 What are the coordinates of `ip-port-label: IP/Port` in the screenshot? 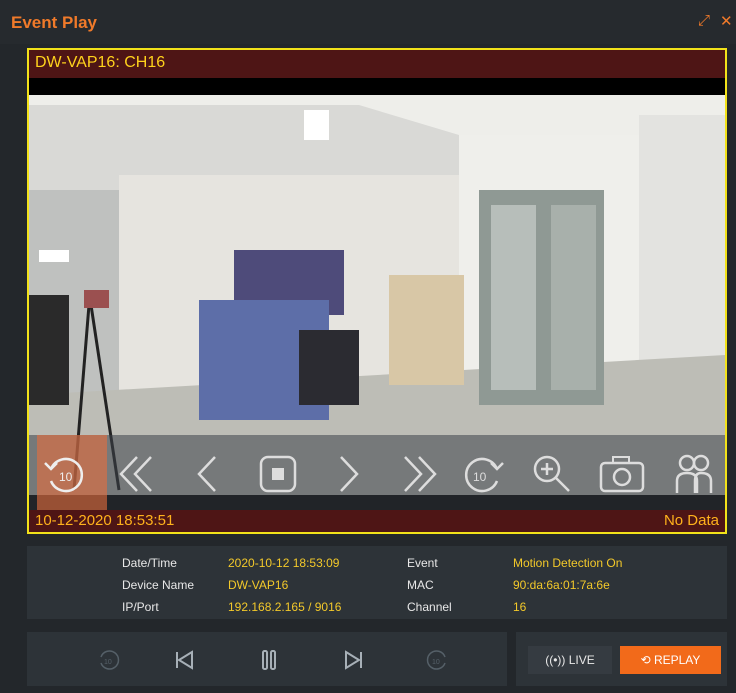 It's located at (140, 607).